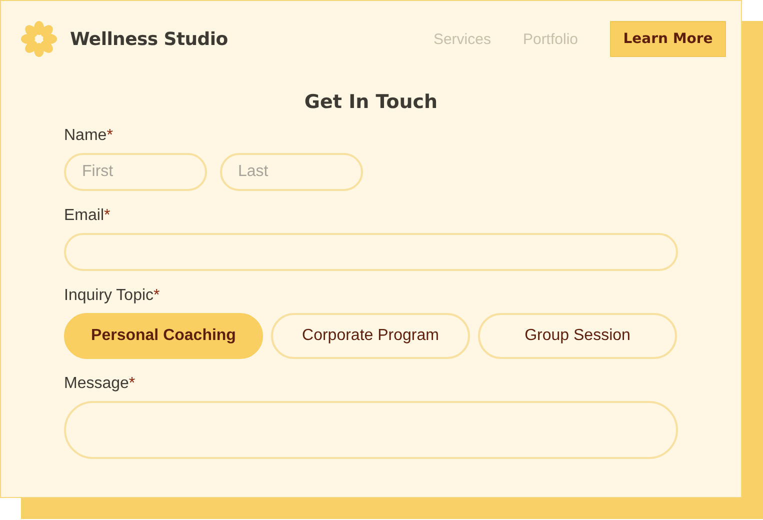  I want to click on field-label: Inquiry Topic, so click(109, 295).